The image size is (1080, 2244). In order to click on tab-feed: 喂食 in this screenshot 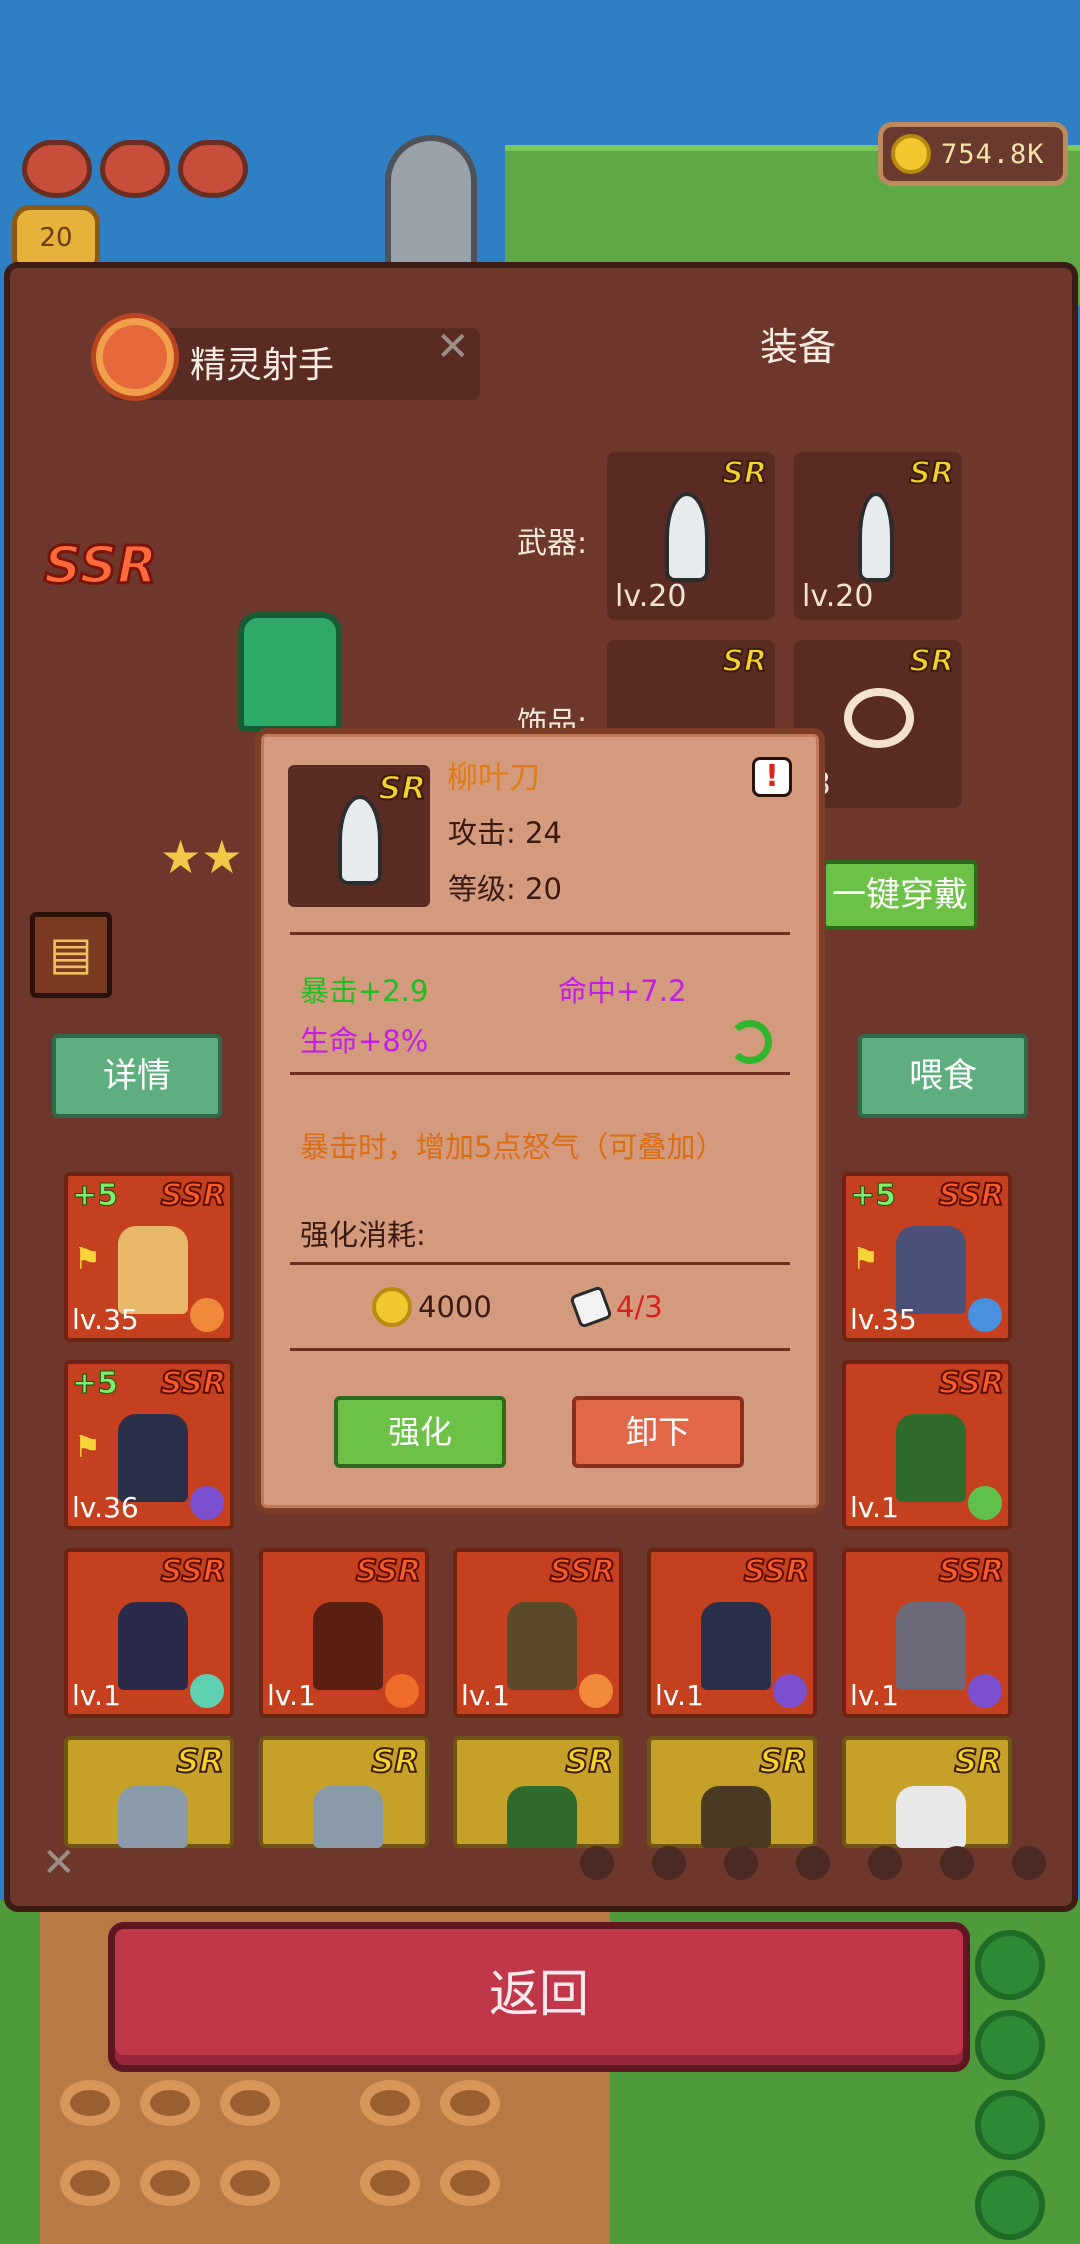, I will do `click(943, 1076)`.